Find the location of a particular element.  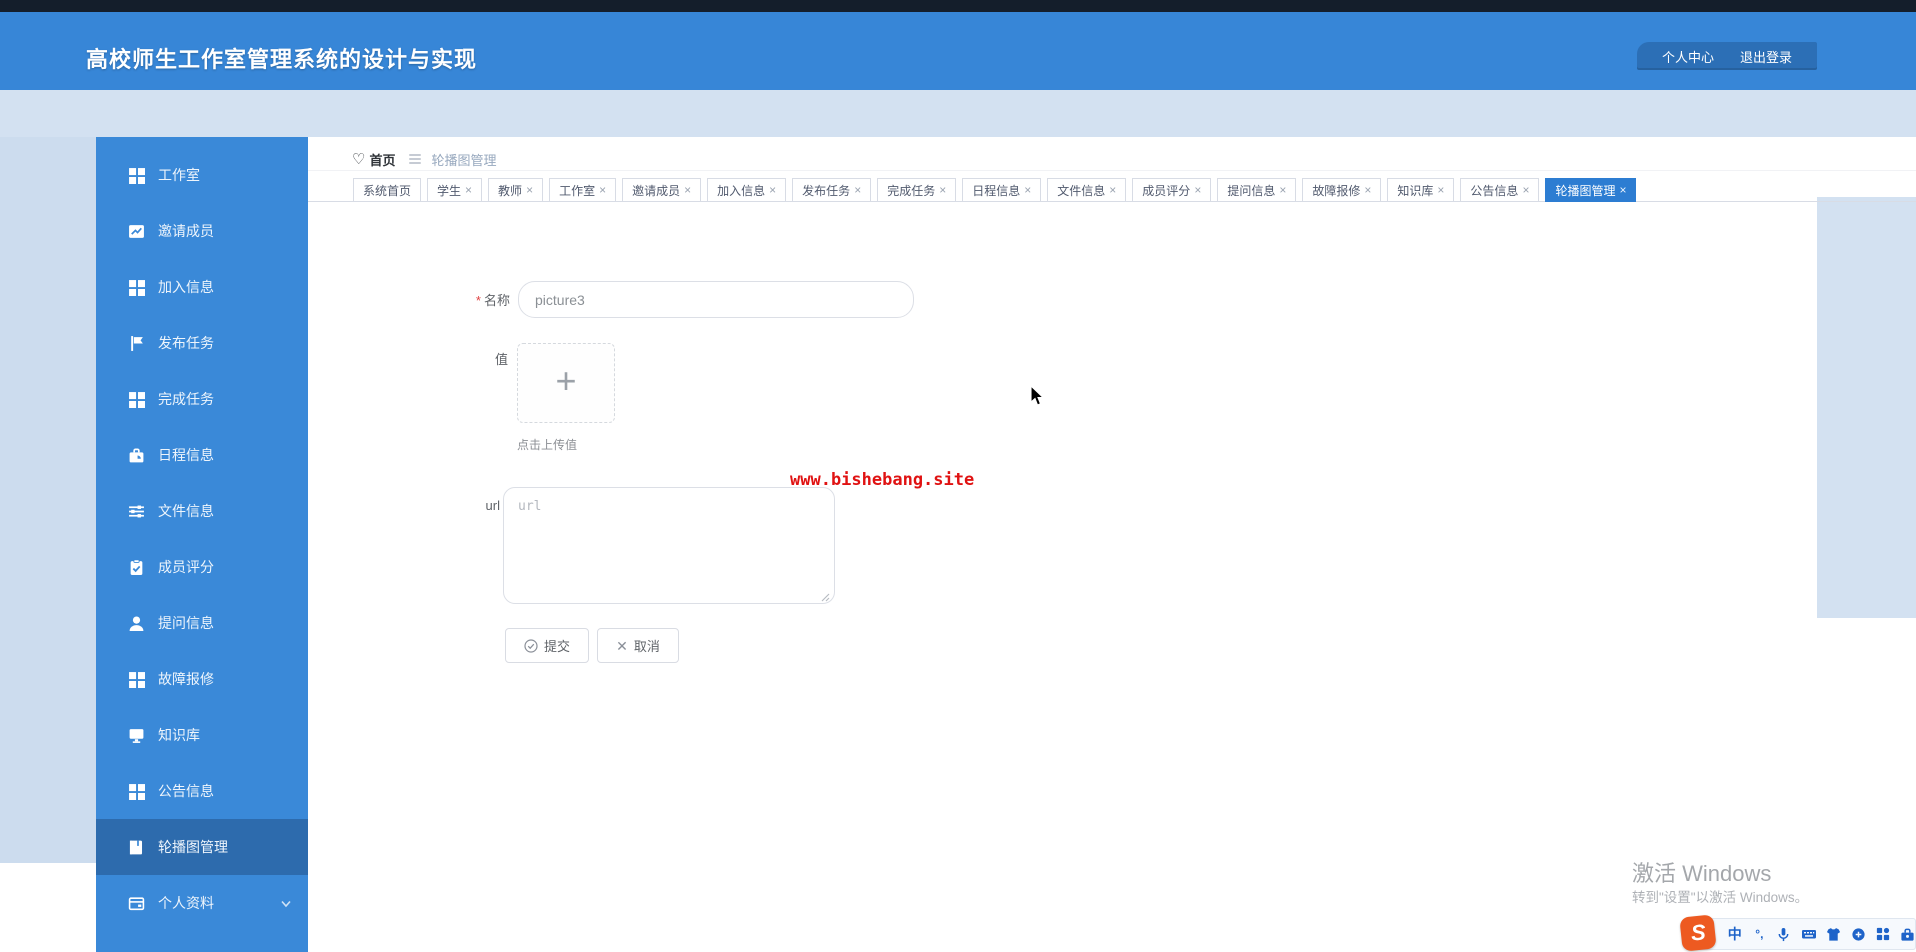

sidebar-item-label: 知识库 is located at coordinates (179, 735).